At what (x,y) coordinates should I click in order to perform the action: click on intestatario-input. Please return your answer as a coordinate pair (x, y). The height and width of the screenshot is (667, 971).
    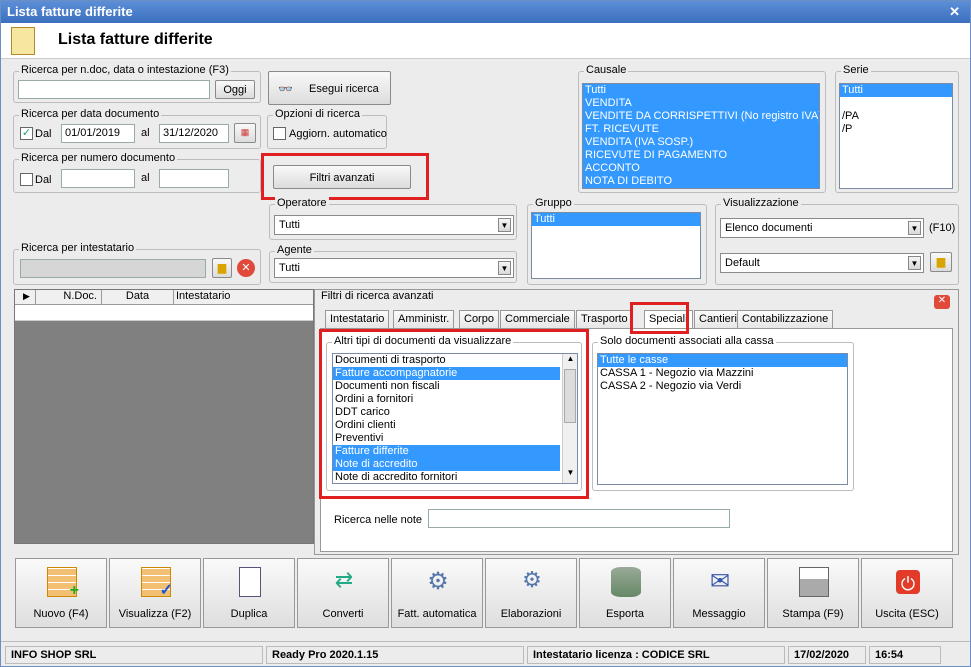
    Looking at the image, I should click on (113, 268).